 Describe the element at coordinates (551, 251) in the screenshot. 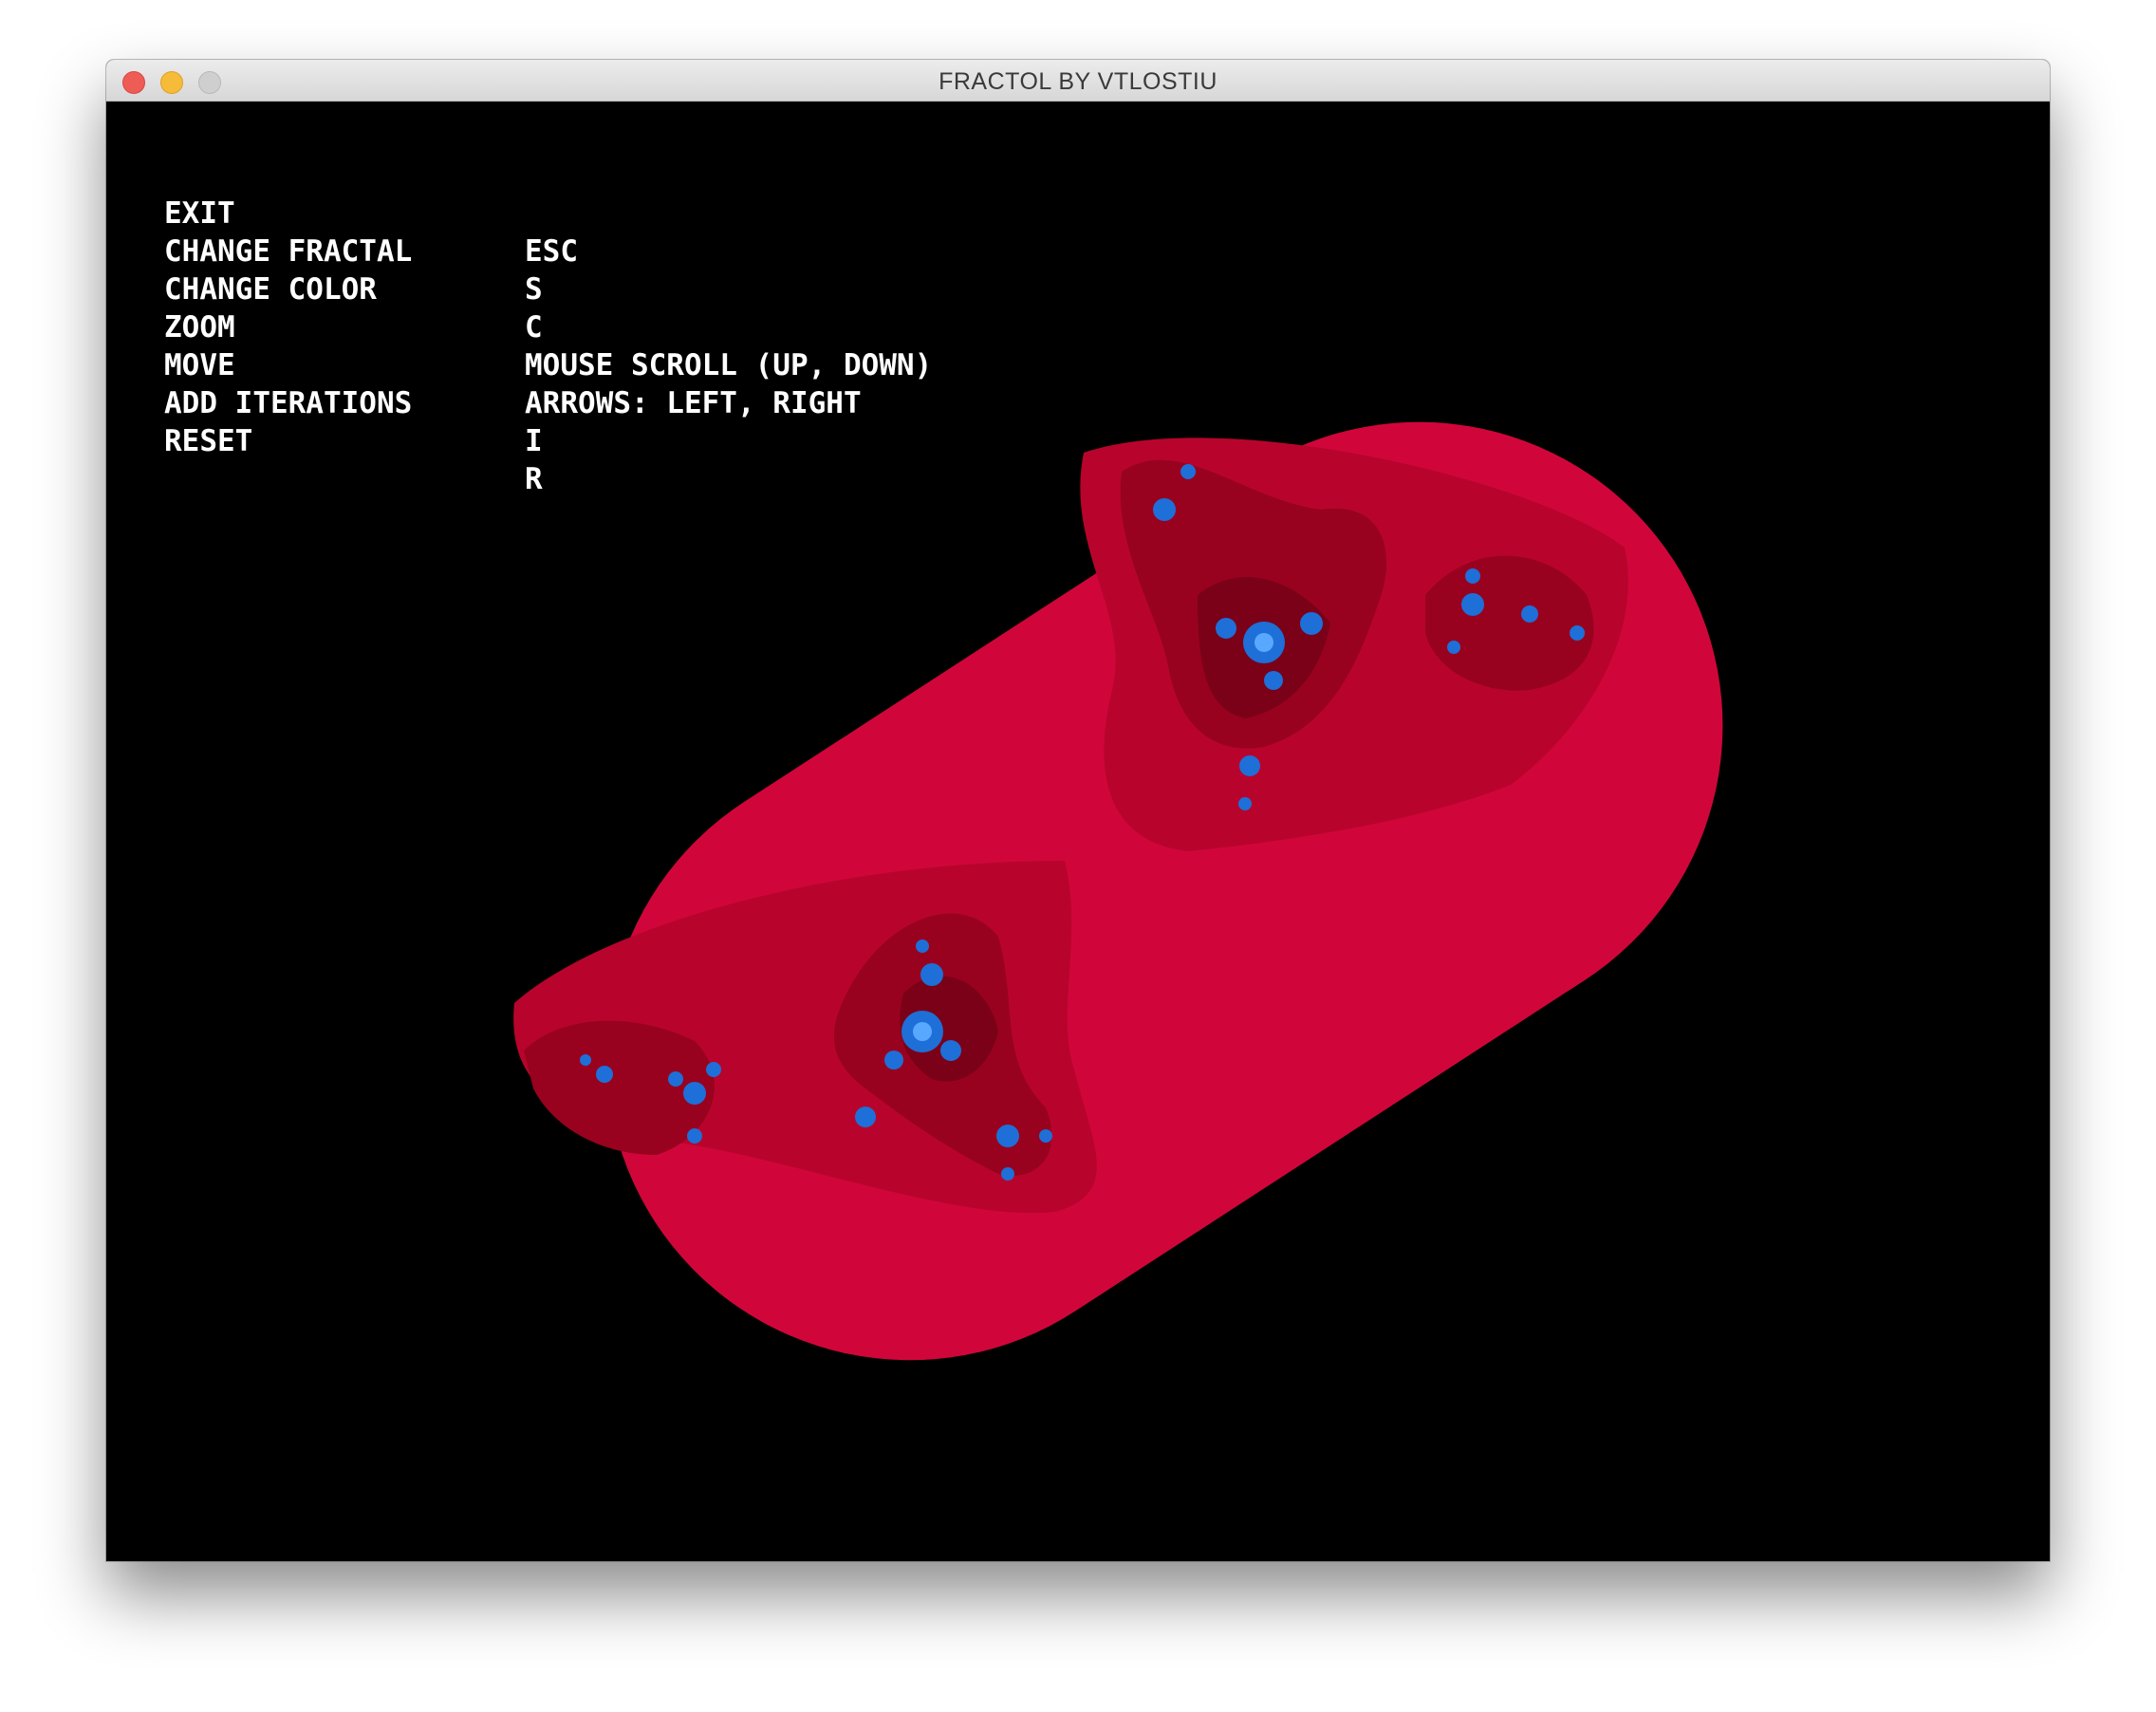

I see `help-key: ESC` at that location.